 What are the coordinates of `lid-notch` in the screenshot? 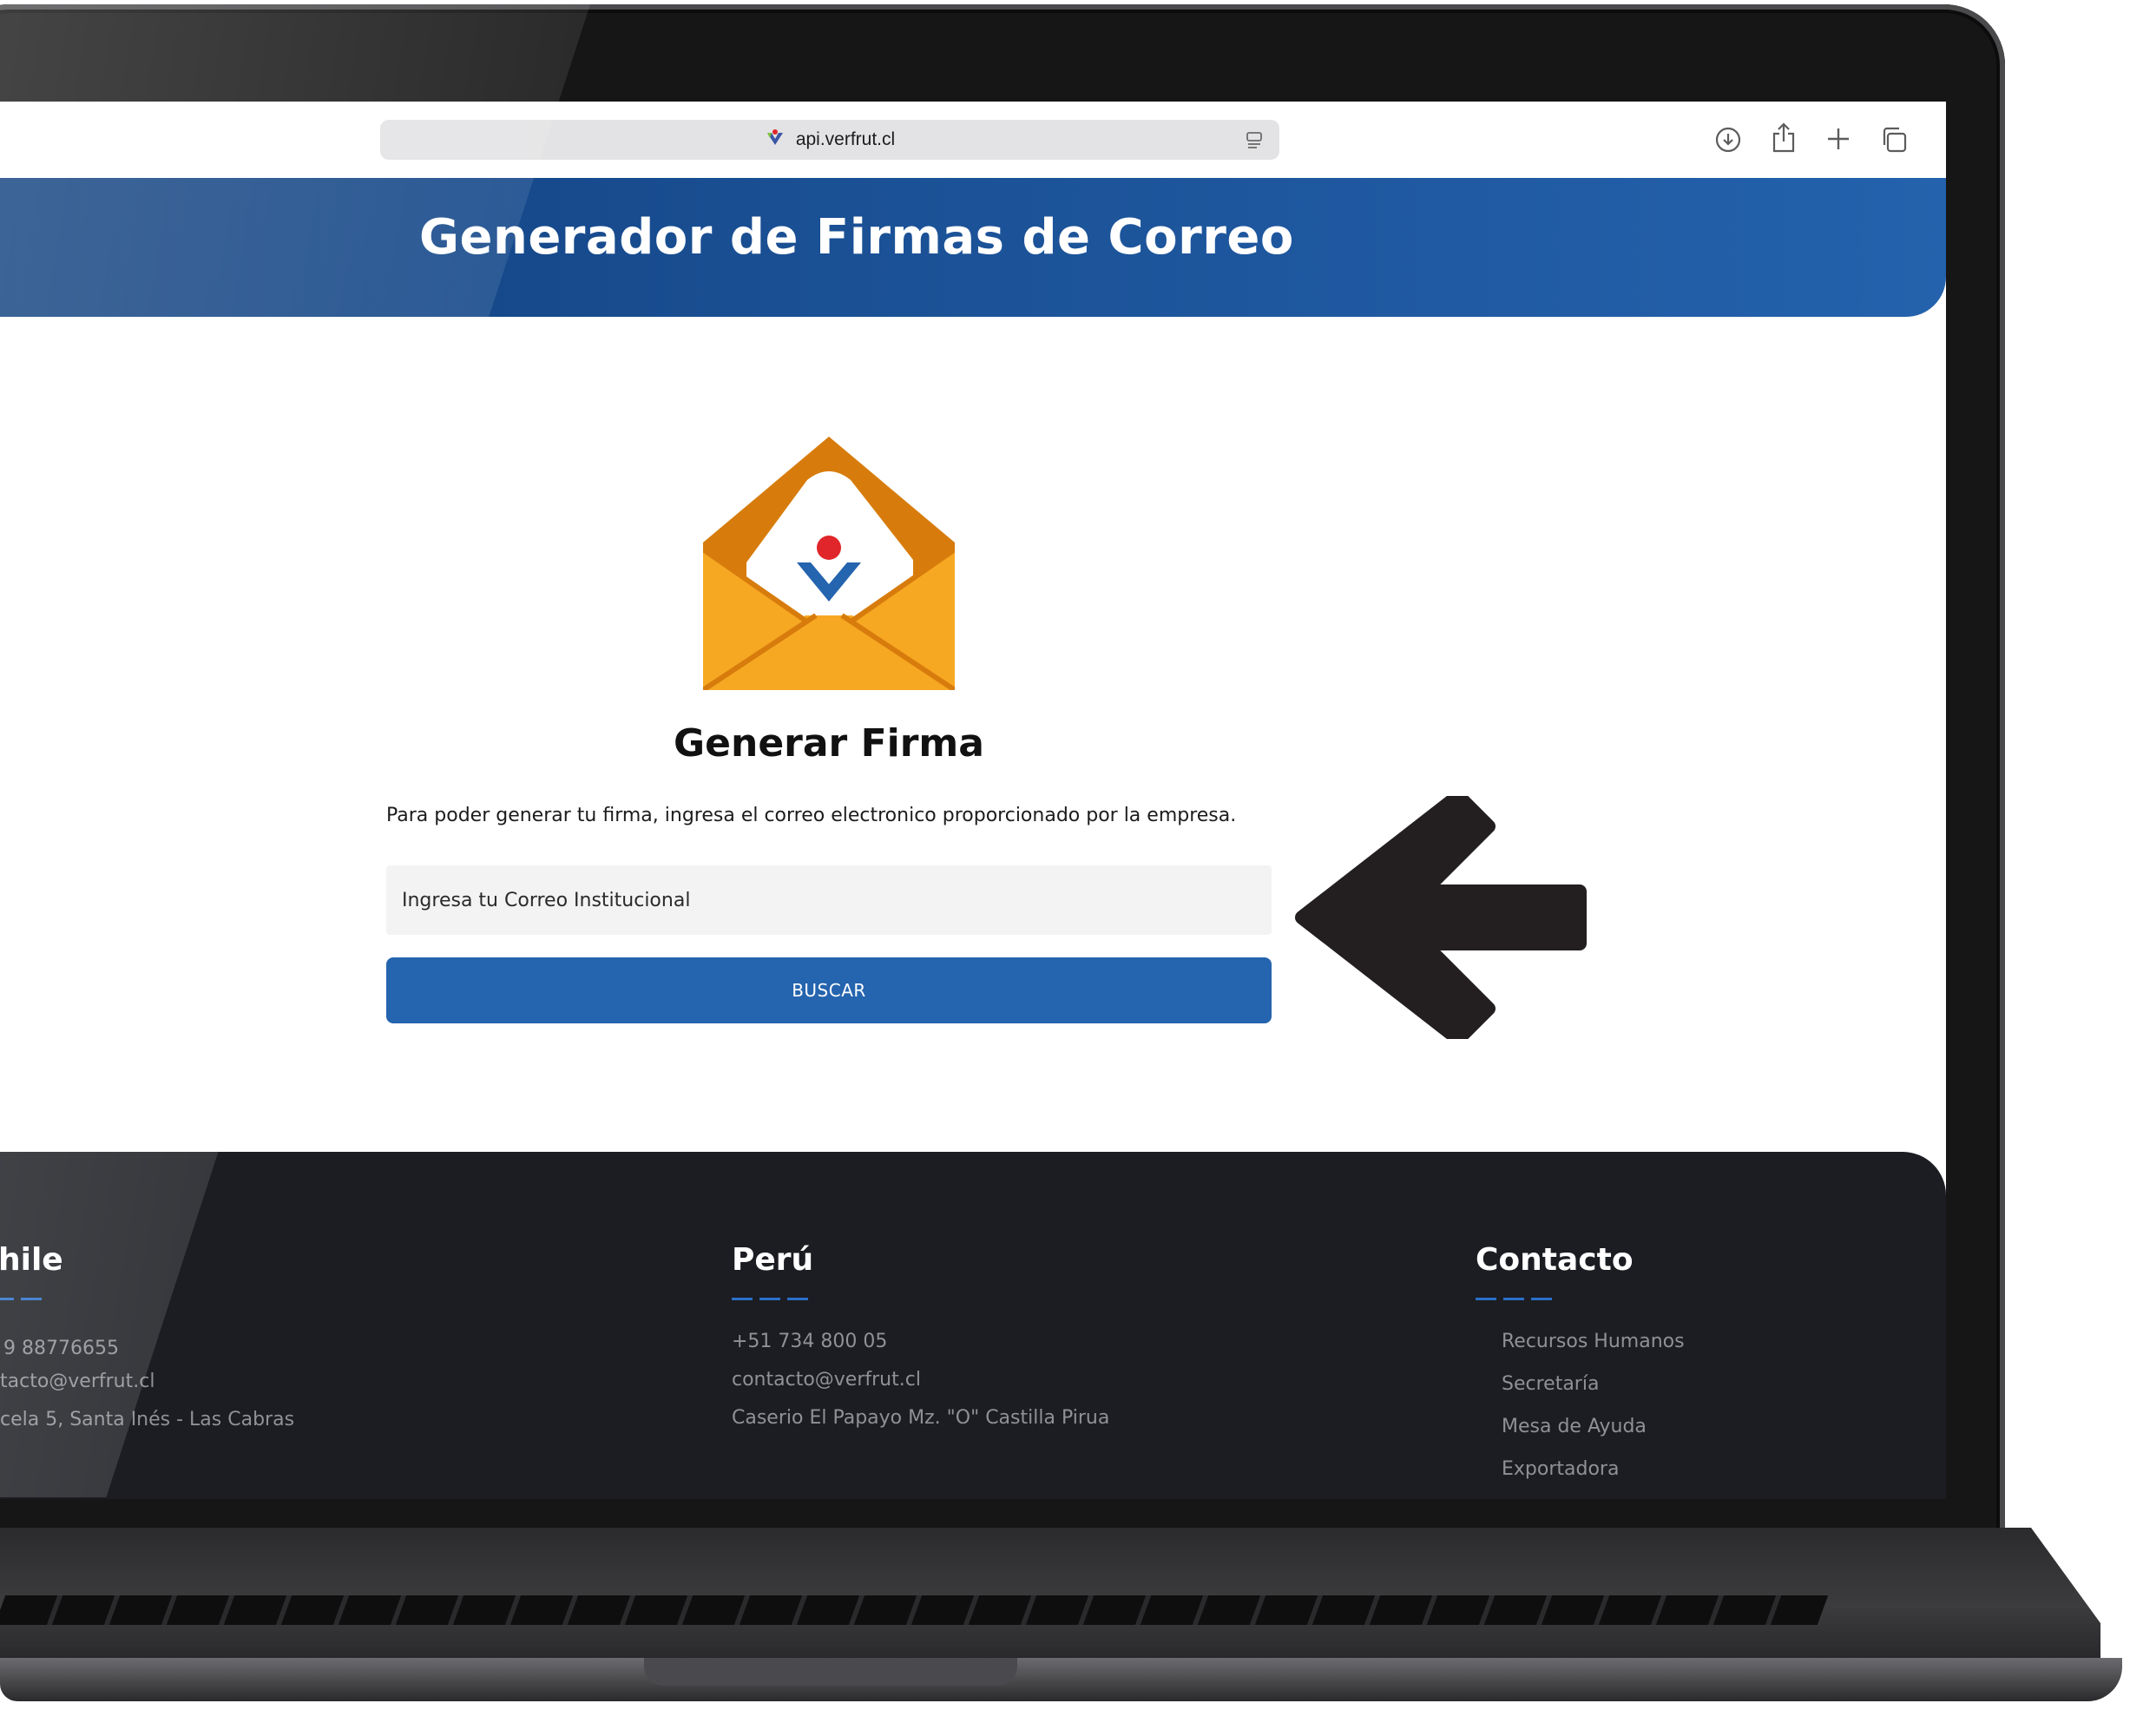 It's located at (830, 1672).